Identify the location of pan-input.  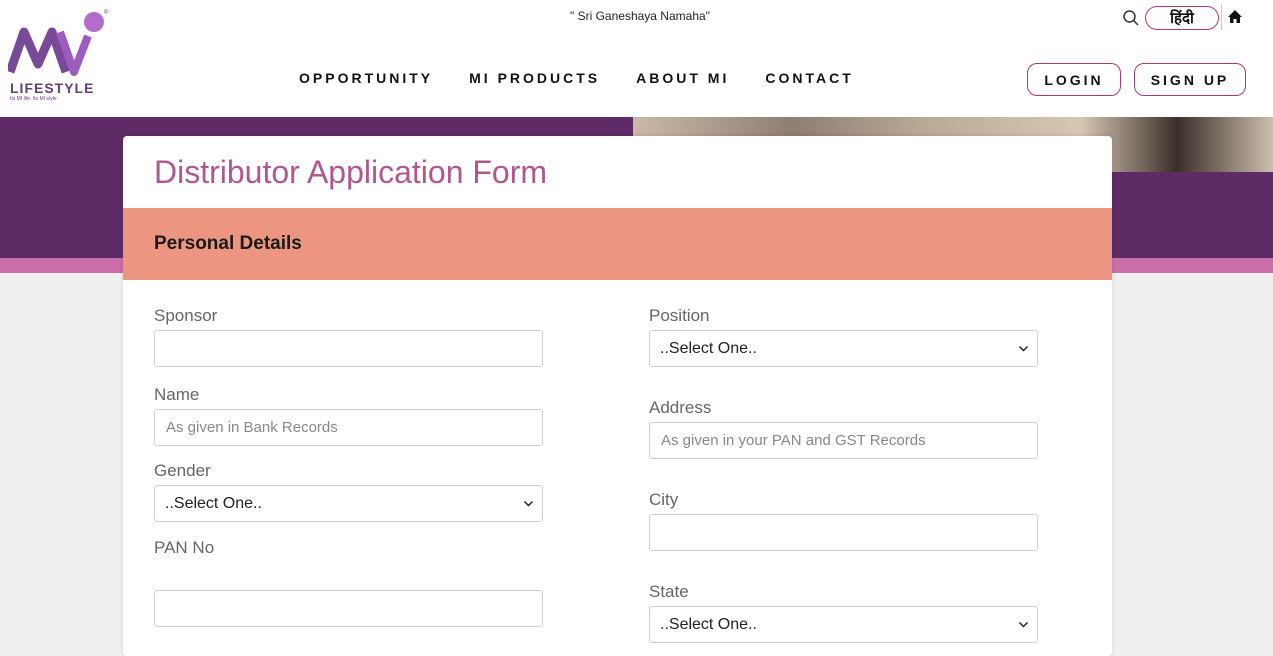
(348, 608).